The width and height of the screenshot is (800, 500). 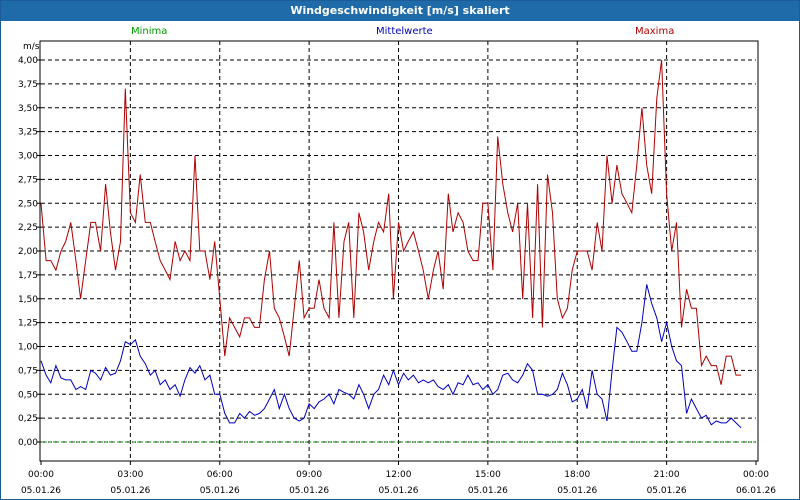 What do you see at coordinates (31, 47) in the screenshot?
I see `y-axis-label: m/s` at bounding box center [31, 47].